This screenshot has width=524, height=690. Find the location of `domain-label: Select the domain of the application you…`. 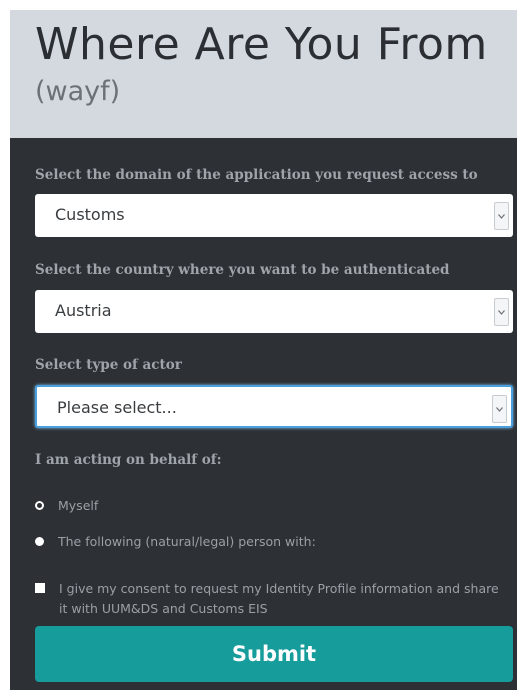

domain-label: Select the domain of the application you… is located at coordinates (256, 175).